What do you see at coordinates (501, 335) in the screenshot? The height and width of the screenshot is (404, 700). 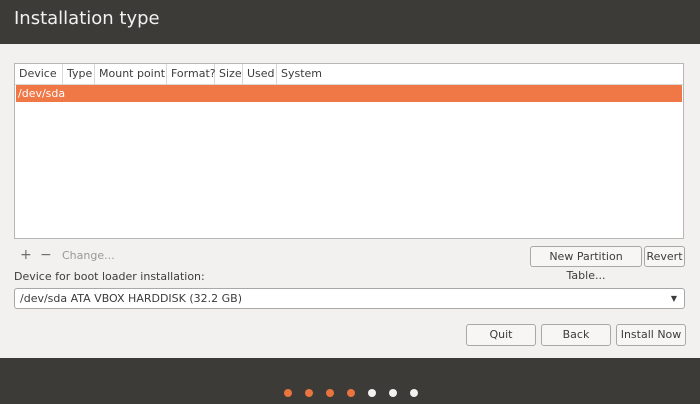 I see `quit-button: Quit` at bounding box center [501, 335].